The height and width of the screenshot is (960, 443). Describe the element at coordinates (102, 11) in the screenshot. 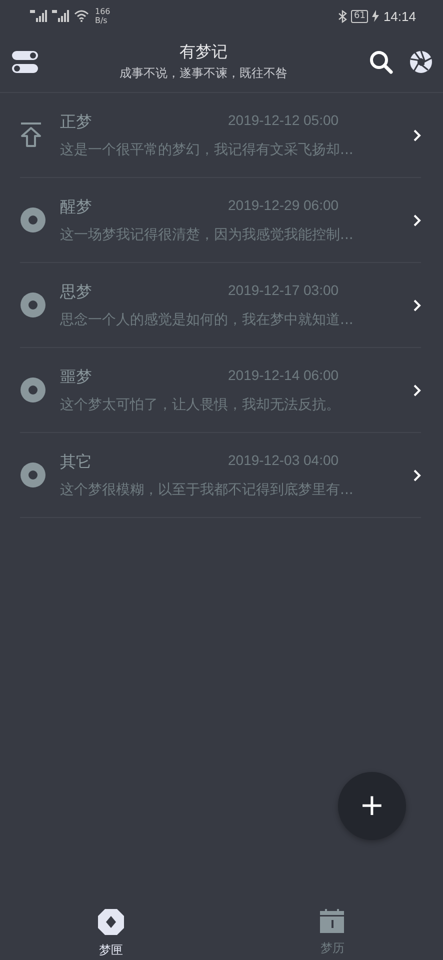

I see `network-speed: 166` at that location.